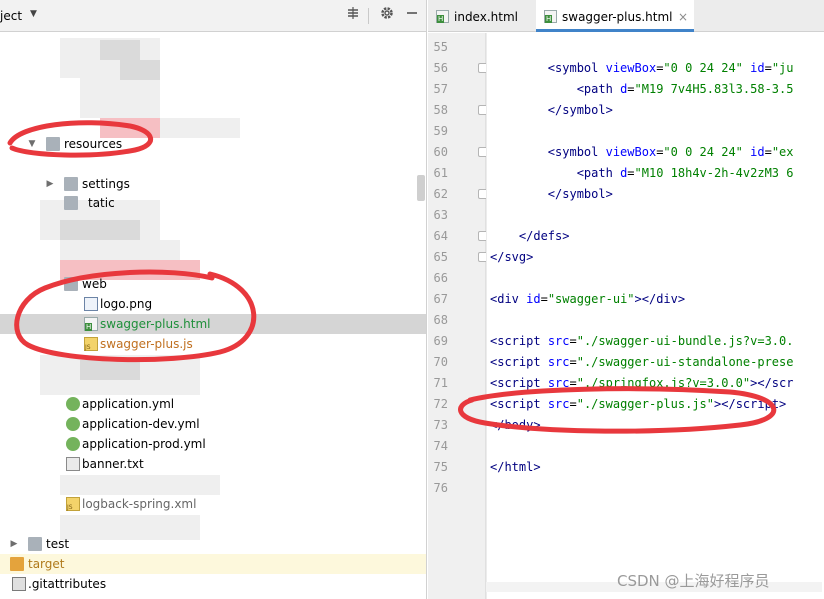 The width and height of the screenshot is (824, 599). Describe the element at coordinates (440, 173) in the screenshot. I see `line-number: 61` at that location.